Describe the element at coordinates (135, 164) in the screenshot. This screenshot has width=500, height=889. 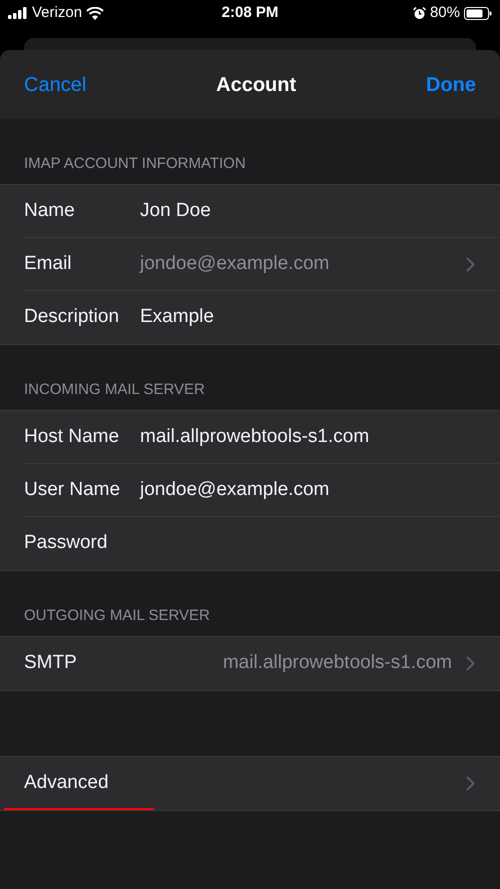
I see `section-header: IMAP ACCOUNT INFORMATION` at that location.